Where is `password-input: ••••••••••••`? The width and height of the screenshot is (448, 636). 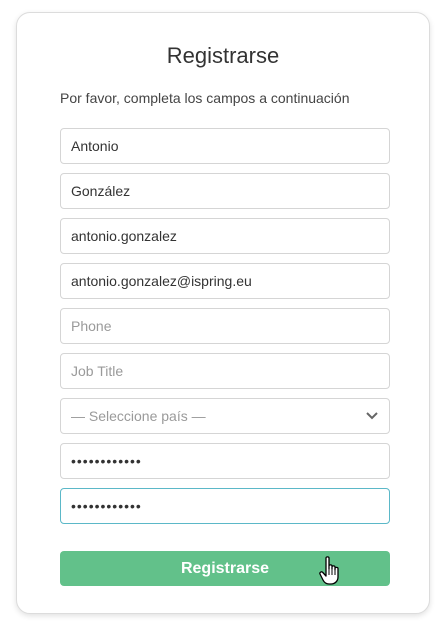 password-input: •••••••••••• is located at coordinates (225, 461).